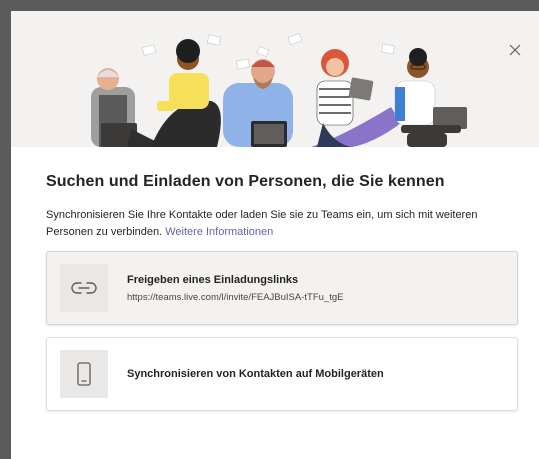 This screenshot has width=539, height=459. I want to click on link-icon-box, so click(84, 288).